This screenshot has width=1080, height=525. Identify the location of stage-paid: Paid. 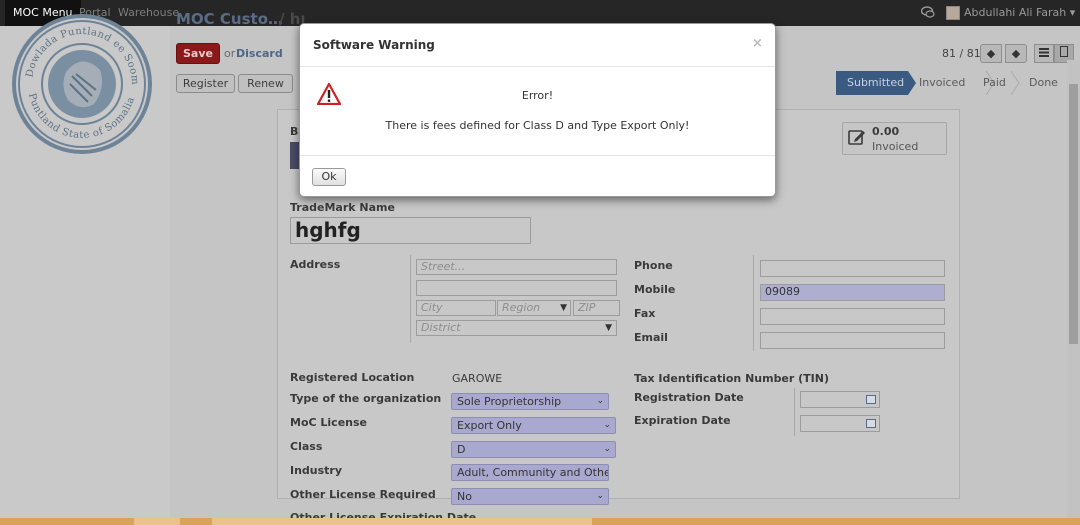
(994, 83).